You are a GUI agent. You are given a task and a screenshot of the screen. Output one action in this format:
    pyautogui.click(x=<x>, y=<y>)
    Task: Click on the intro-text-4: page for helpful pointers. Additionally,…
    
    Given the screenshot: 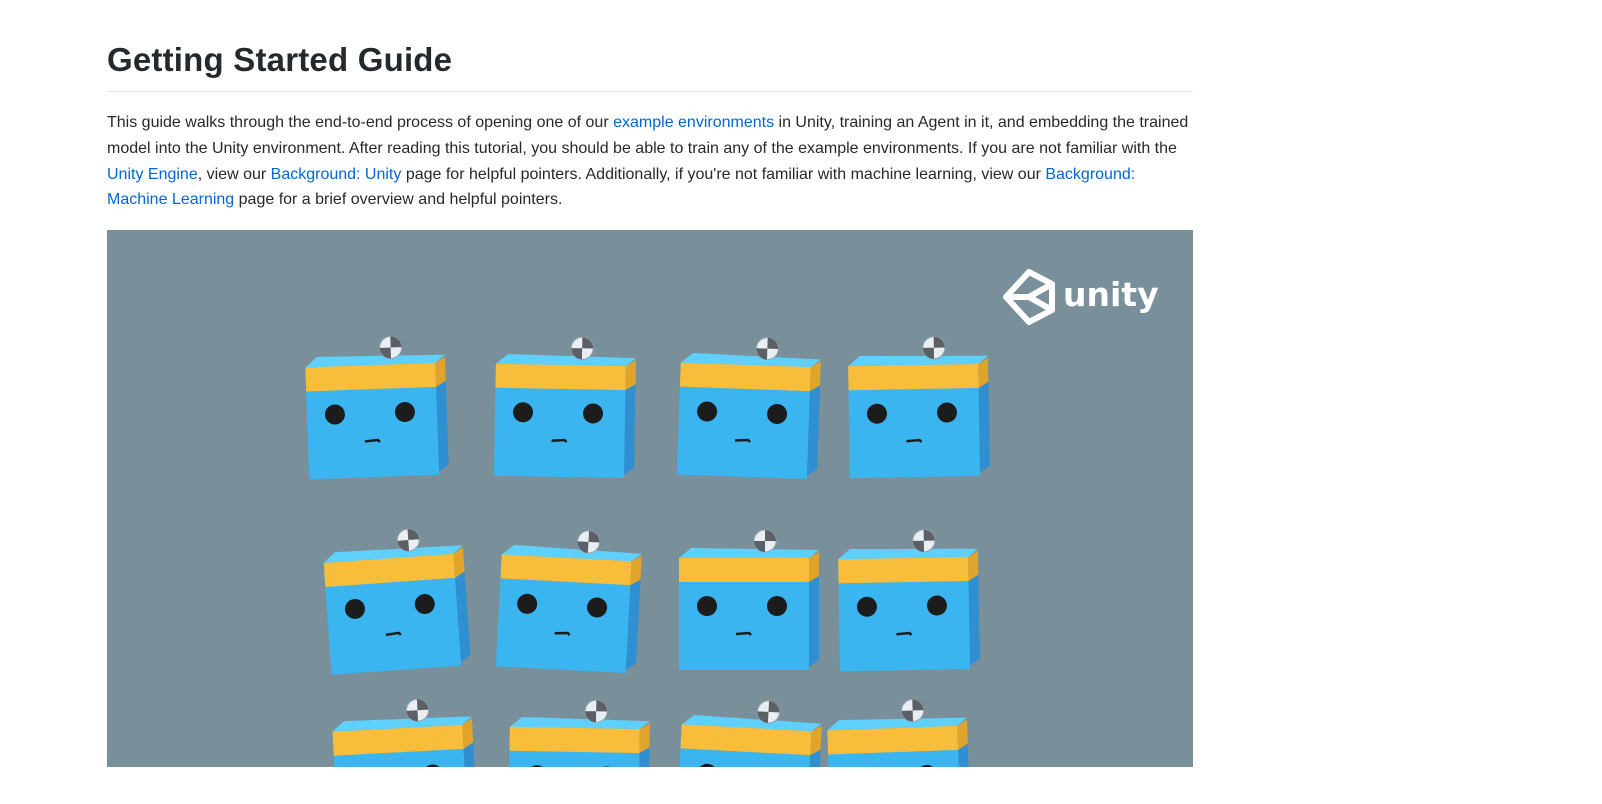 What is the action you would take?
    pyautogui.click(x=723, y=174)
    